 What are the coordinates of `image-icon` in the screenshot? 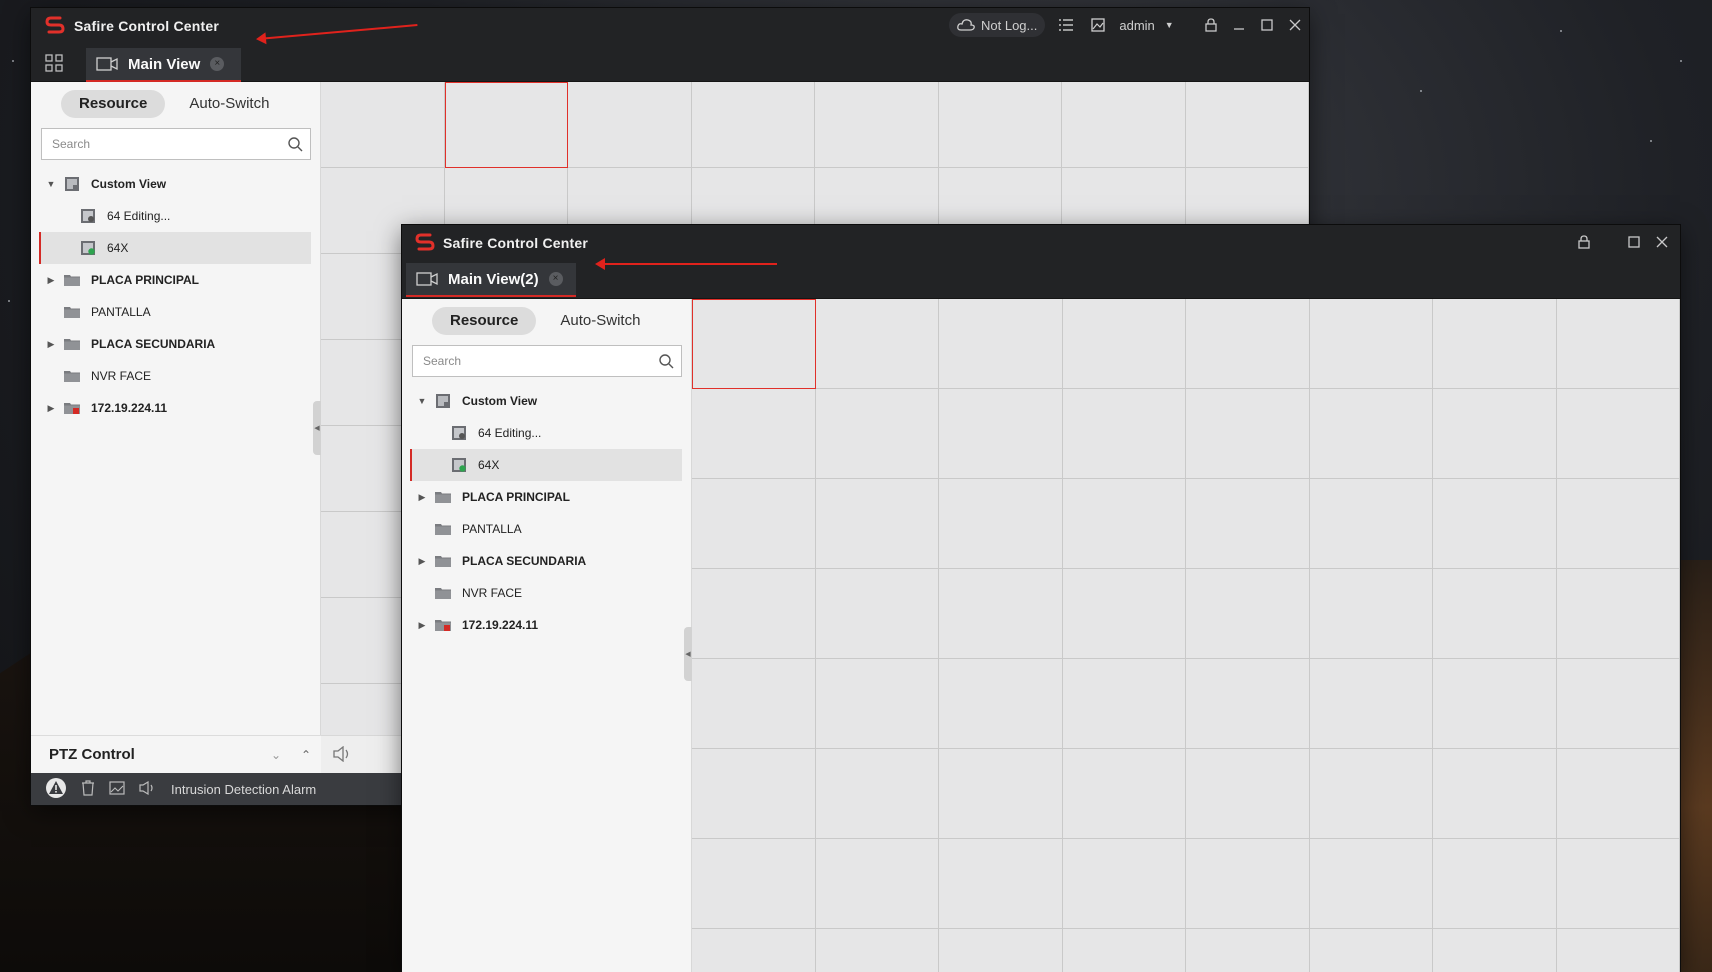 It's located at (1098, 25).